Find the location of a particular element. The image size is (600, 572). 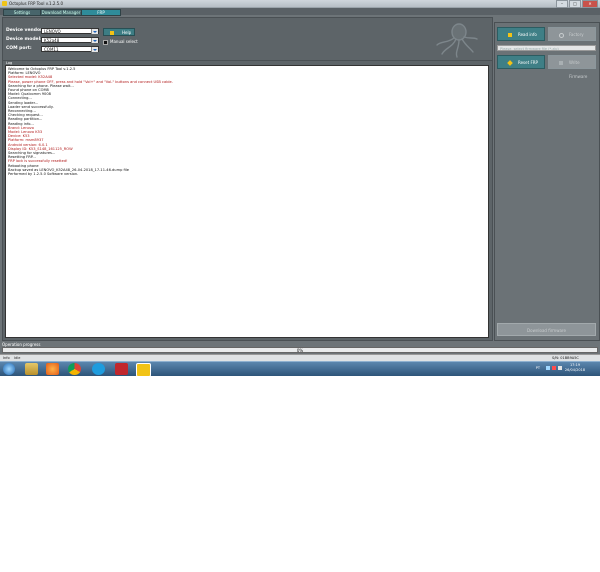

factory-button: Factory is located at coordinates (572, 34).